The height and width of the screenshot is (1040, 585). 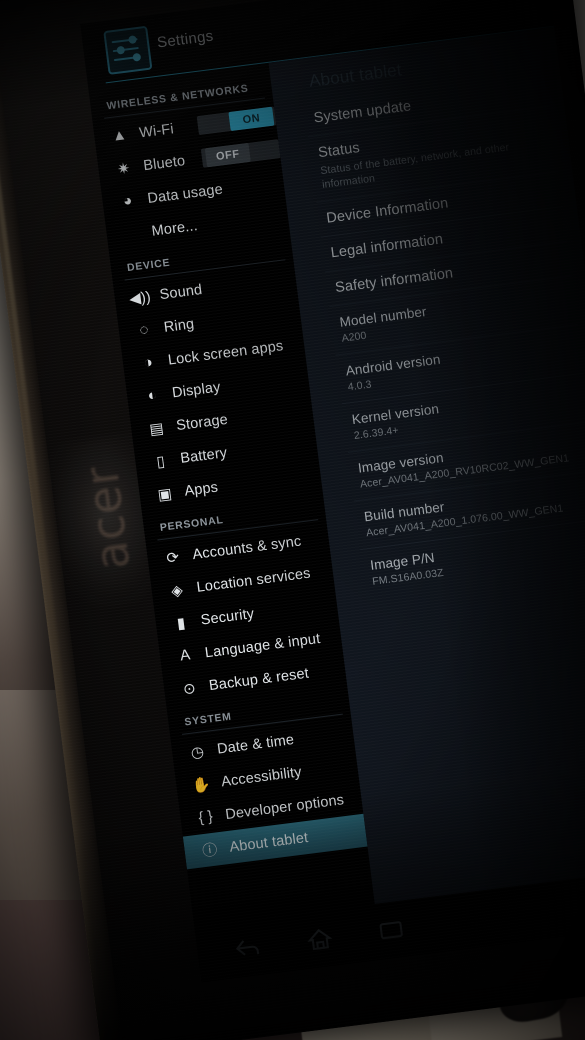 I want to click on home-icon, so click(x=319, y=939).